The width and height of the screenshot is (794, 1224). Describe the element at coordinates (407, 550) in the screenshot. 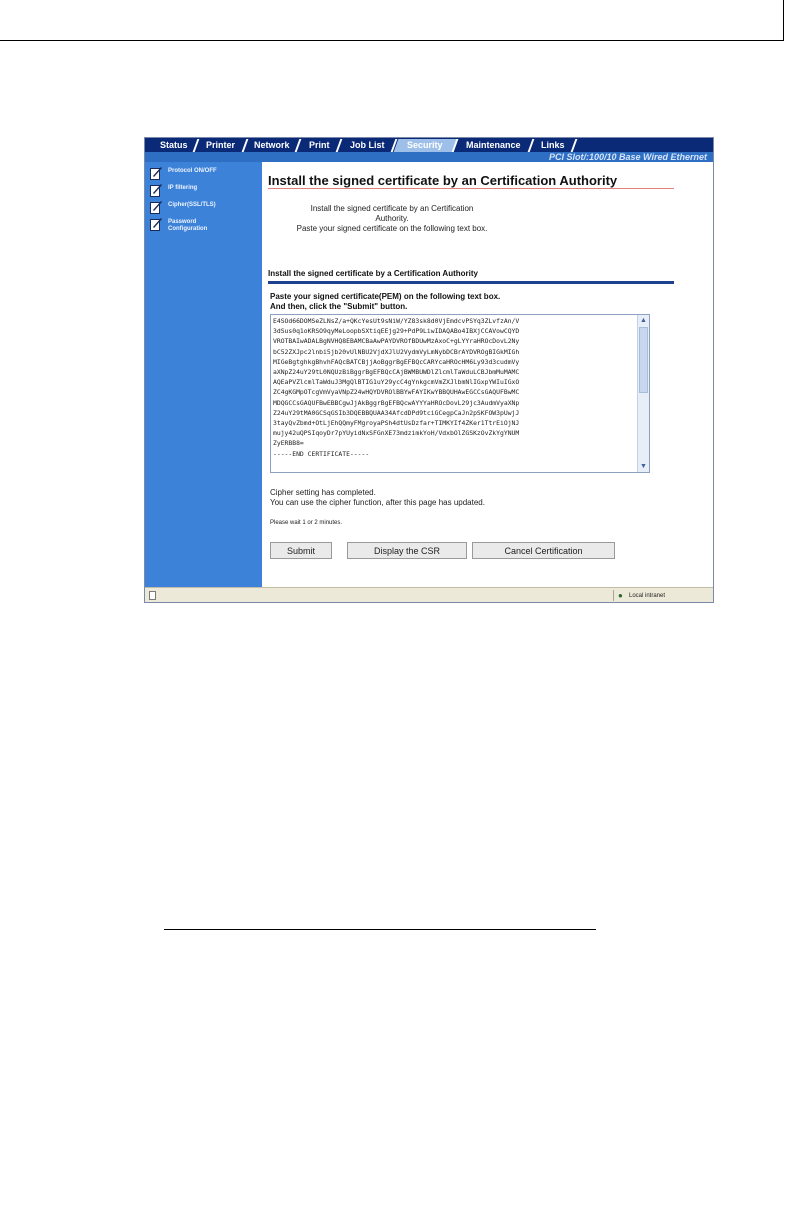

I see `display-csr-button: Display the CSR` at that location.